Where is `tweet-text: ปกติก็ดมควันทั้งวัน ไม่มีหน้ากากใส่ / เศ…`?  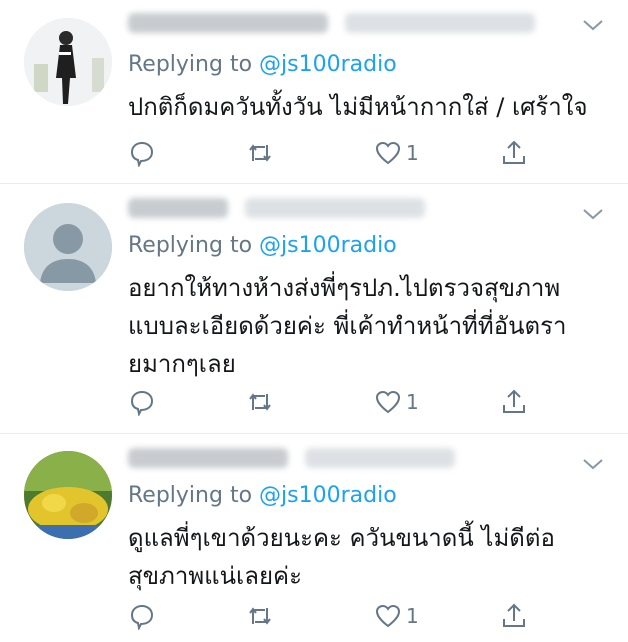 tweet-text: ปกติก็ดมควันทั้งวัน ไม่มีหน้ากากใส่ / เศ… is located at coordinates (358, 107).